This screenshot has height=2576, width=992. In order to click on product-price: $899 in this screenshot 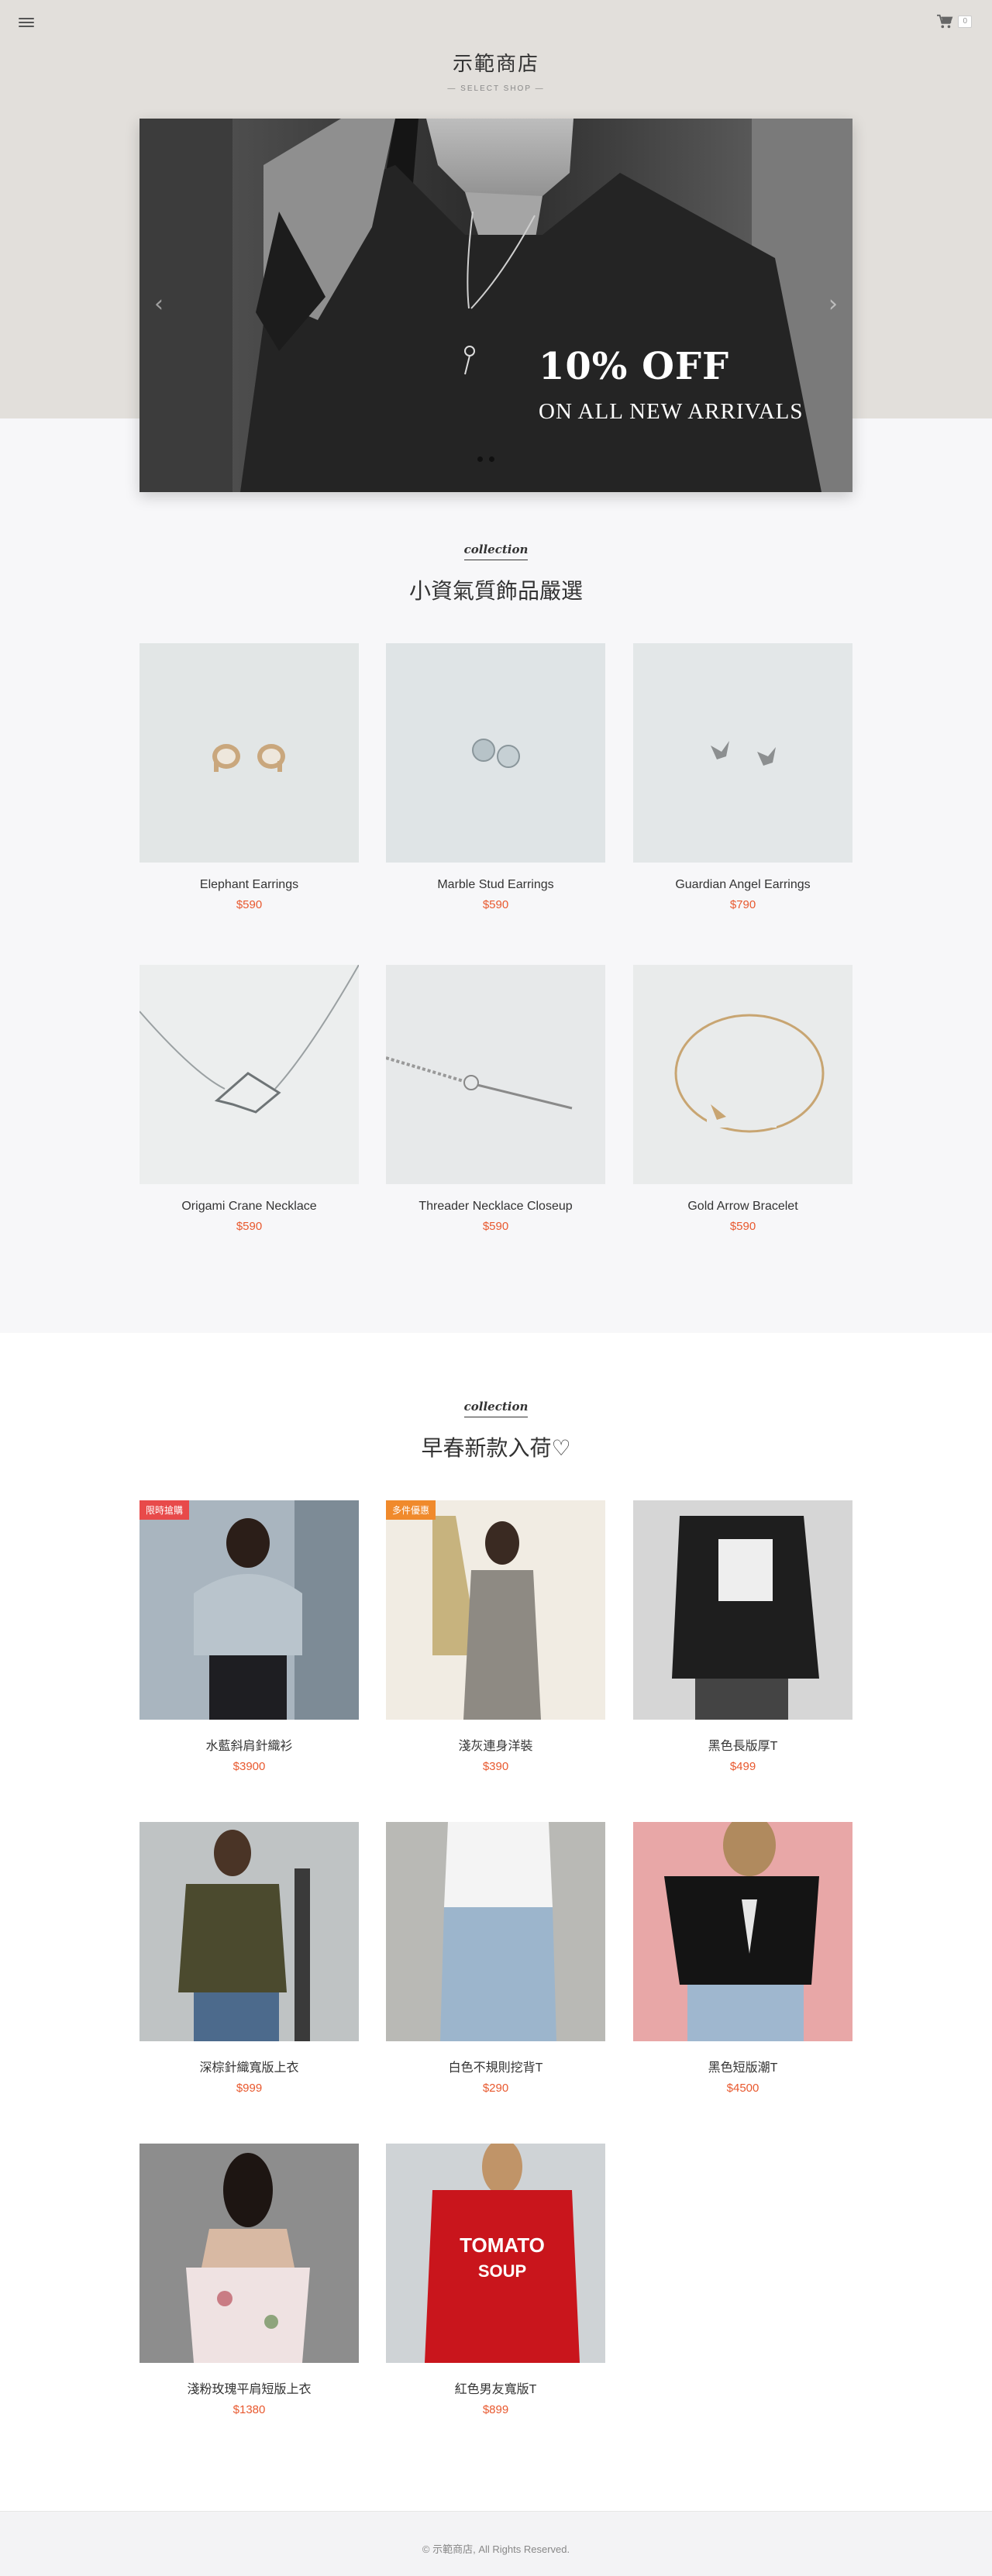, I will do `click(495, 2409)`.